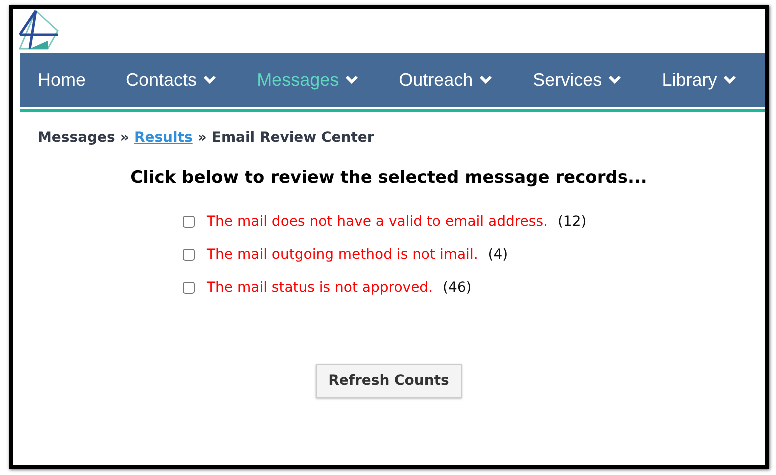 This screenshot has height=475, width=776. Describe the element at coordinates (308, 80) in the screenshot. I see `nav-item: Messages` at that location.